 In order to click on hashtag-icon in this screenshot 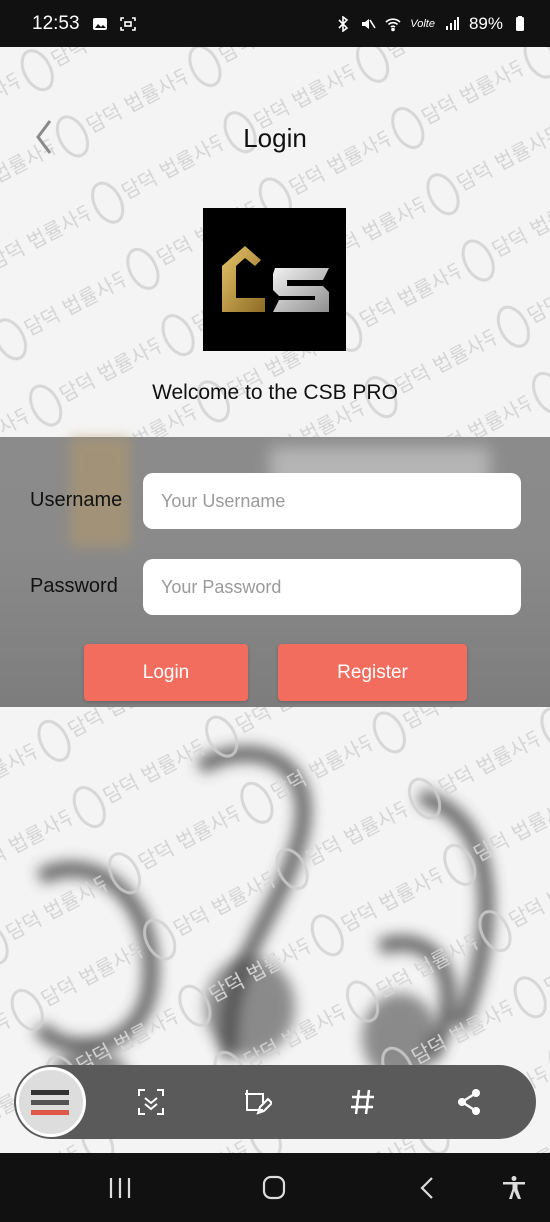, I will do `click(363, 1102)`.